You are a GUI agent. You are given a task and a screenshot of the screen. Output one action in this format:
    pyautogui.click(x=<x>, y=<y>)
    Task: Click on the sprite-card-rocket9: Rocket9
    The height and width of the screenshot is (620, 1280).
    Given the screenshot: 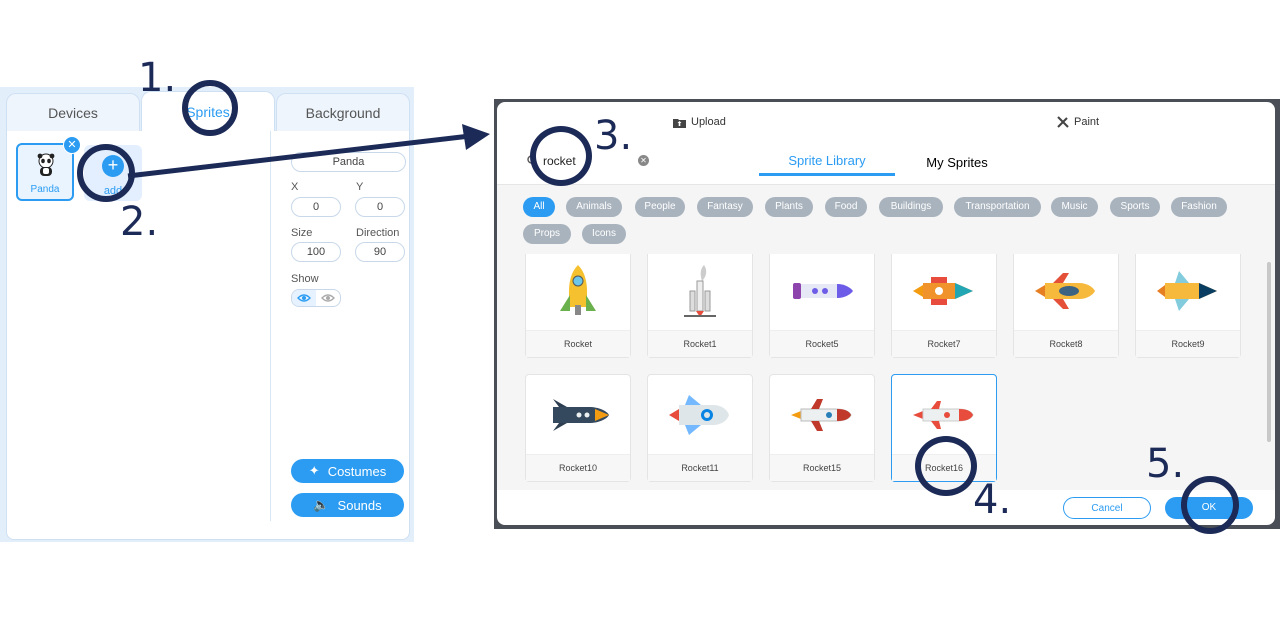 What is the action you would take?
    pyautogui.click(x=1188, y=306)
    